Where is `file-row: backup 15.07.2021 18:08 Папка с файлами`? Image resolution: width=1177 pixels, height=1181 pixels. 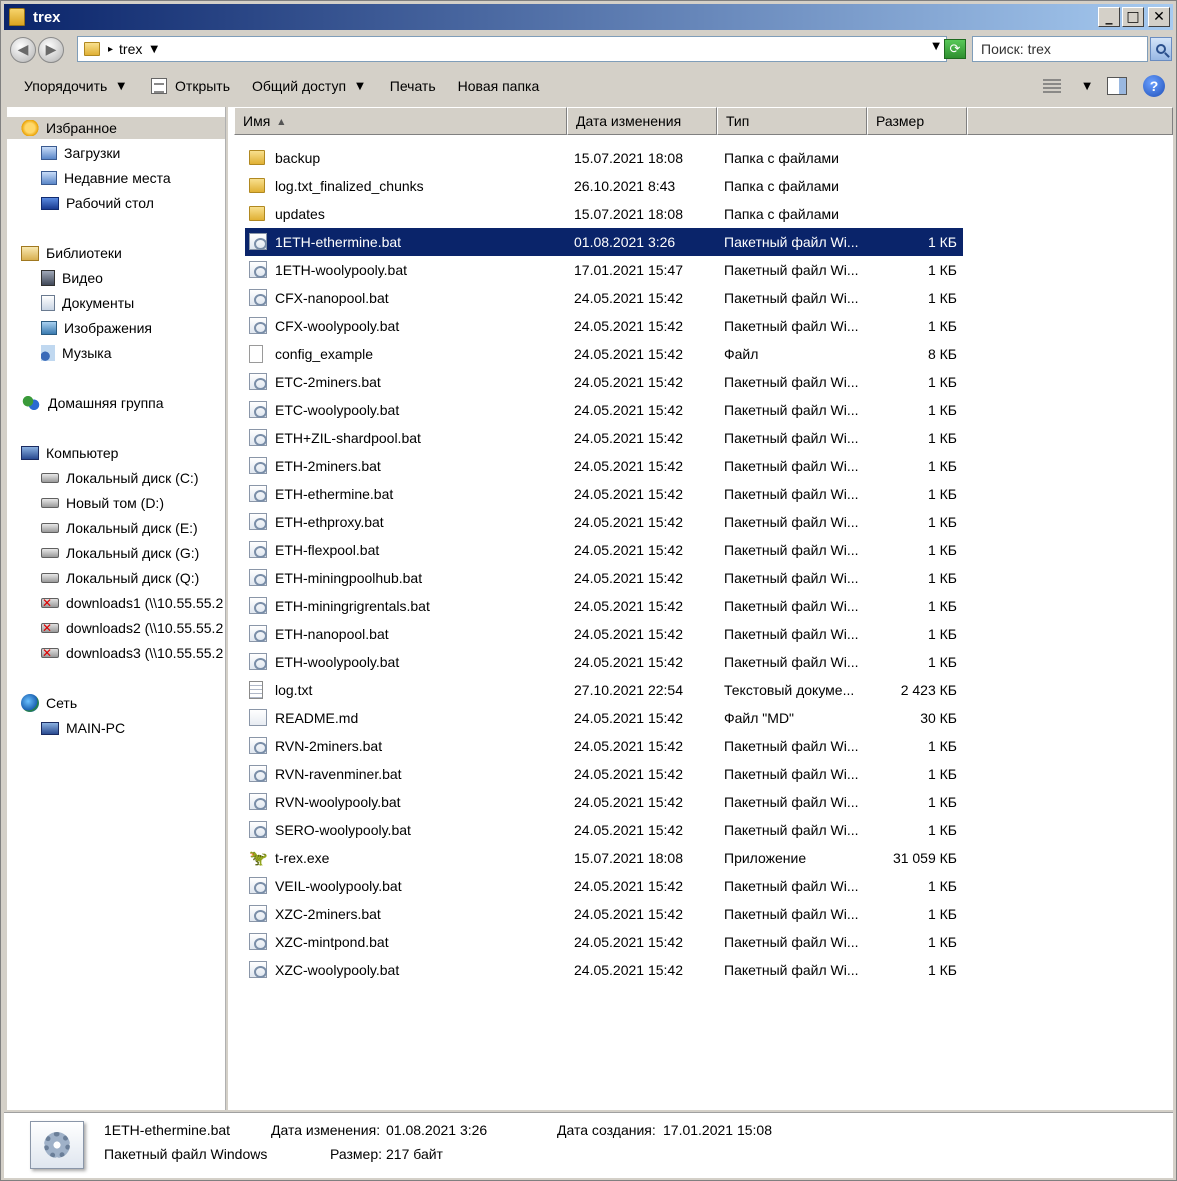 file-row: backup 15.07.2021 18:08 Папка с файлами is located at coordinates (604, 158).